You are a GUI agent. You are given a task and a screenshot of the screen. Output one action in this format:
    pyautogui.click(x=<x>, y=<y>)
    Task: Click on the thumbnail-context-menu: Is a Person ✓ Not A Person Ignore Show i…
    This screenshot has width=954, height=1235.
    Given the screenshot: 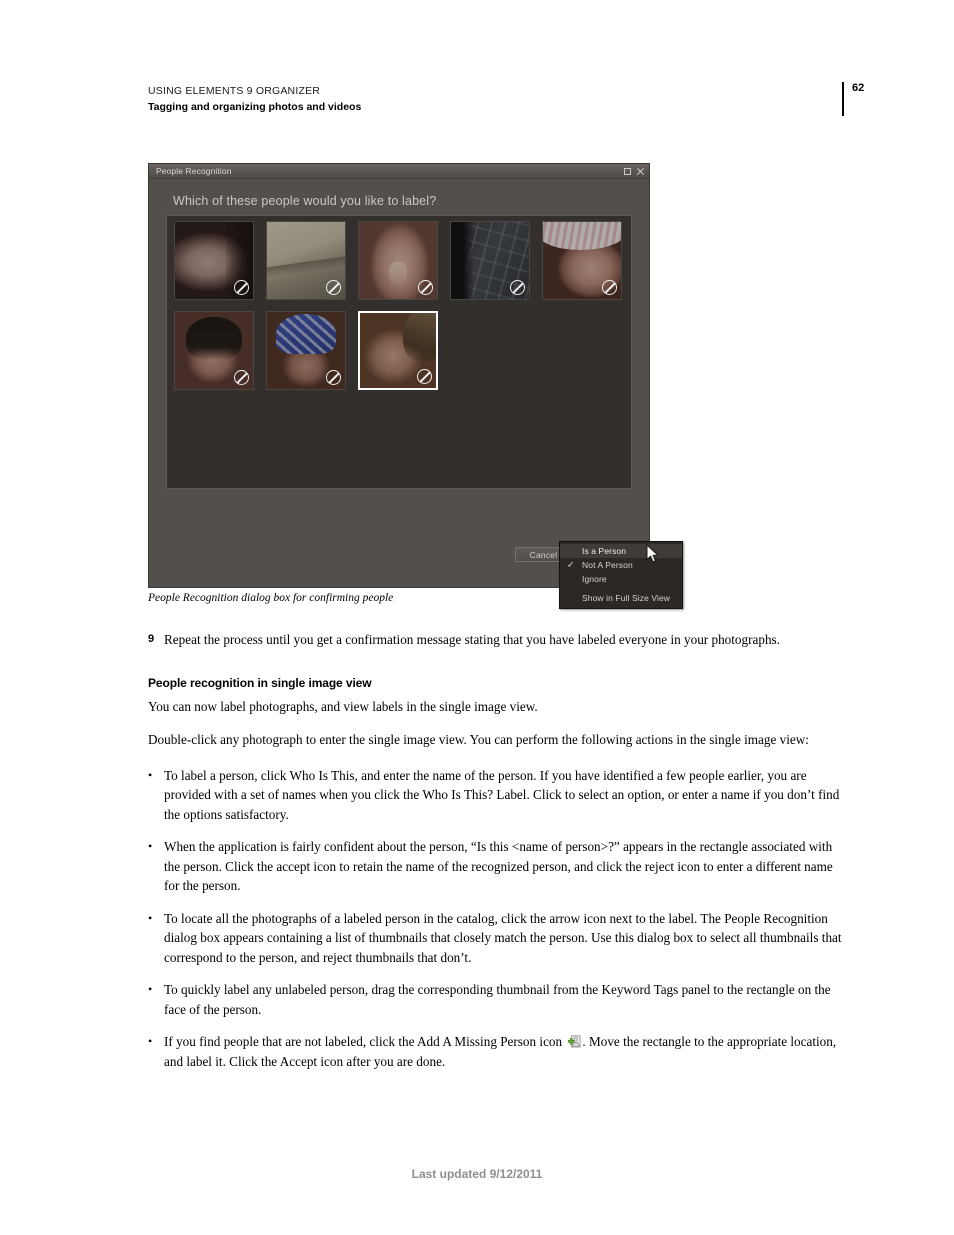 What is the action you would take?
    pyautogui.click(x=621, y=575)
    